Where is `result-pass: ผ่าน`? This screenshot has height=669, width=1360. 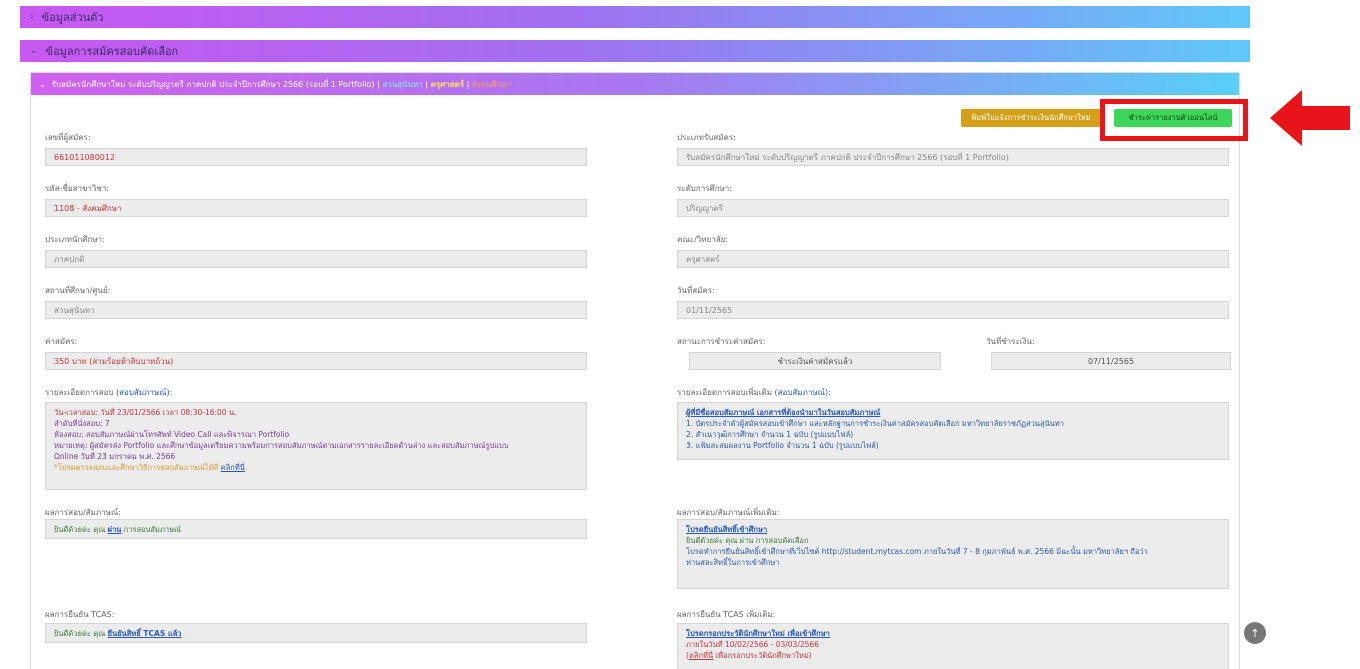
result-pass: ผ่าน is located at coordinates (114, 529).